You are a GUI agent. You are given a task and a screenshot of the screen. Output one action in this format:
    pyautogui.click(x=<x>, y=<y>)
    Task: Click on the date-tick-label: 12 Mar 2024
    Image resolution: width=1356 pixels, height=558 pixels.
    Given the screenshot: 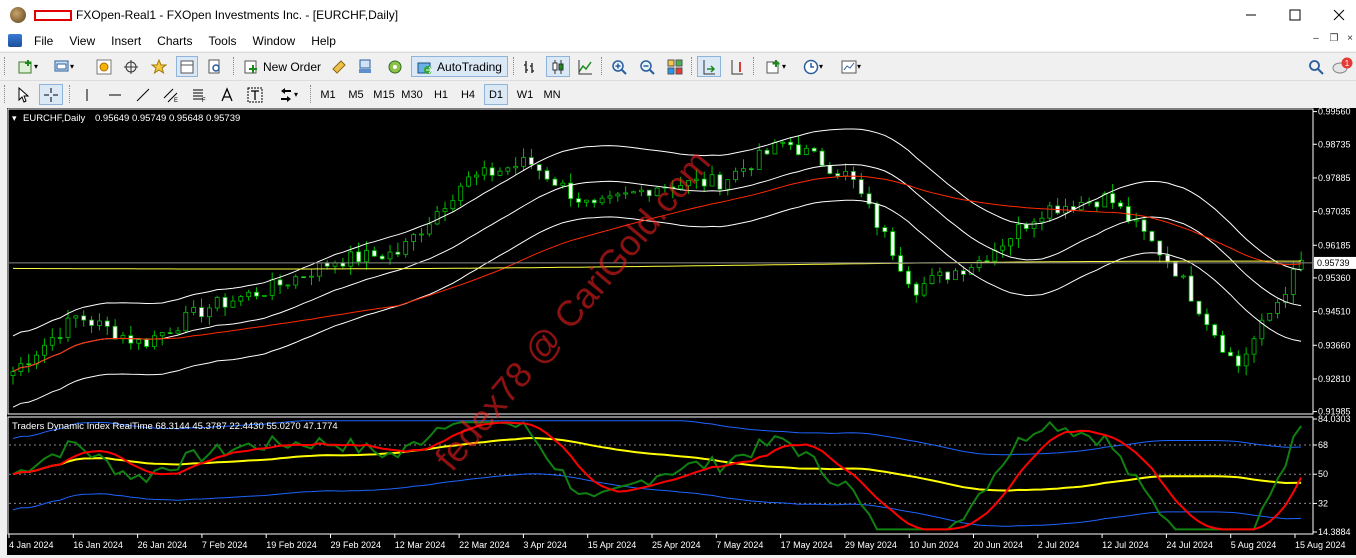 What is the action you would take?
    pyautogui.click(x=420, y=545)
    